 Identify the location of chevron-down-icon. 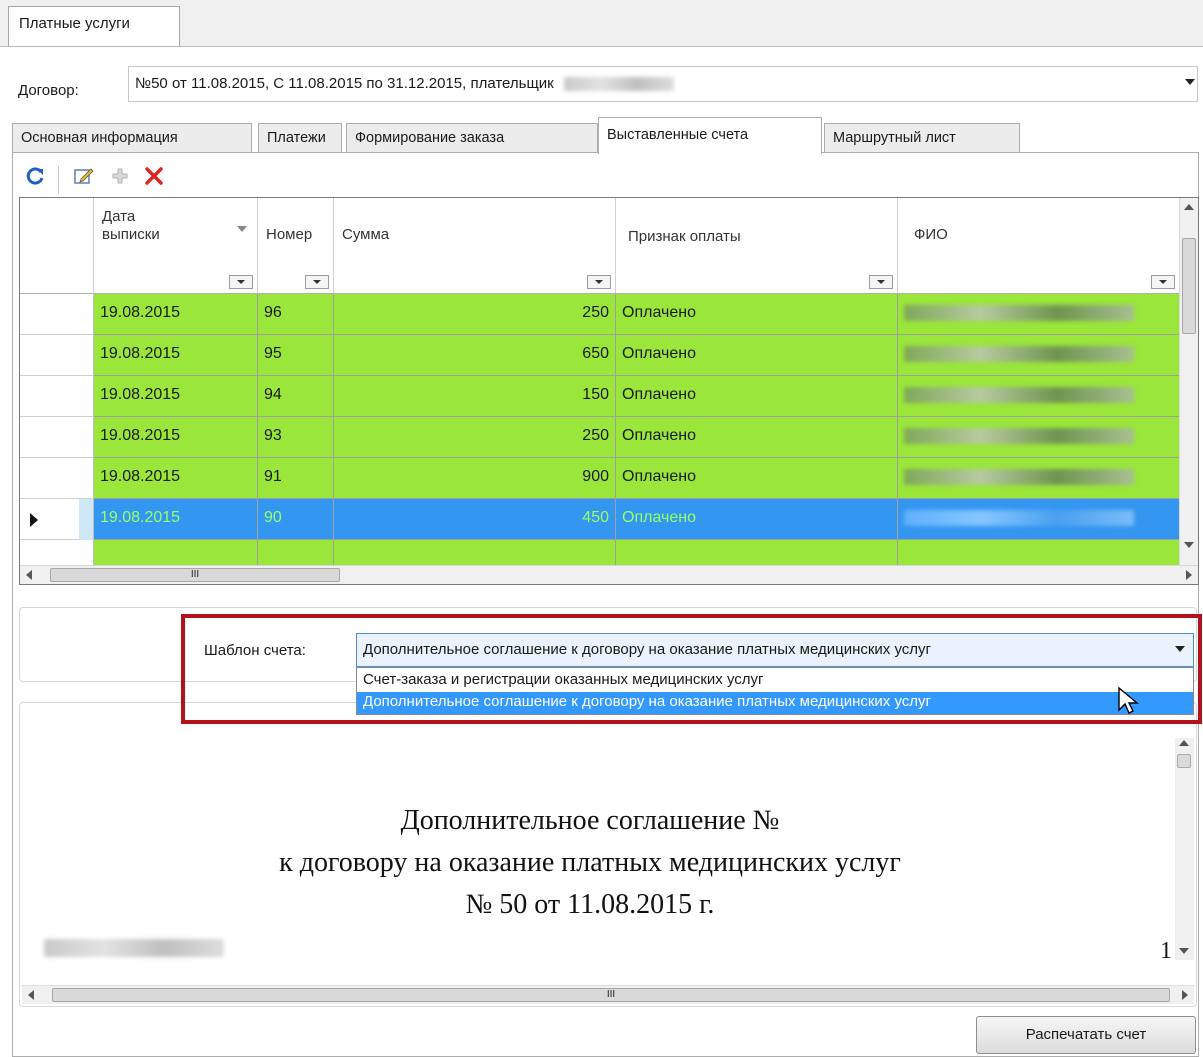
(1190, 82).